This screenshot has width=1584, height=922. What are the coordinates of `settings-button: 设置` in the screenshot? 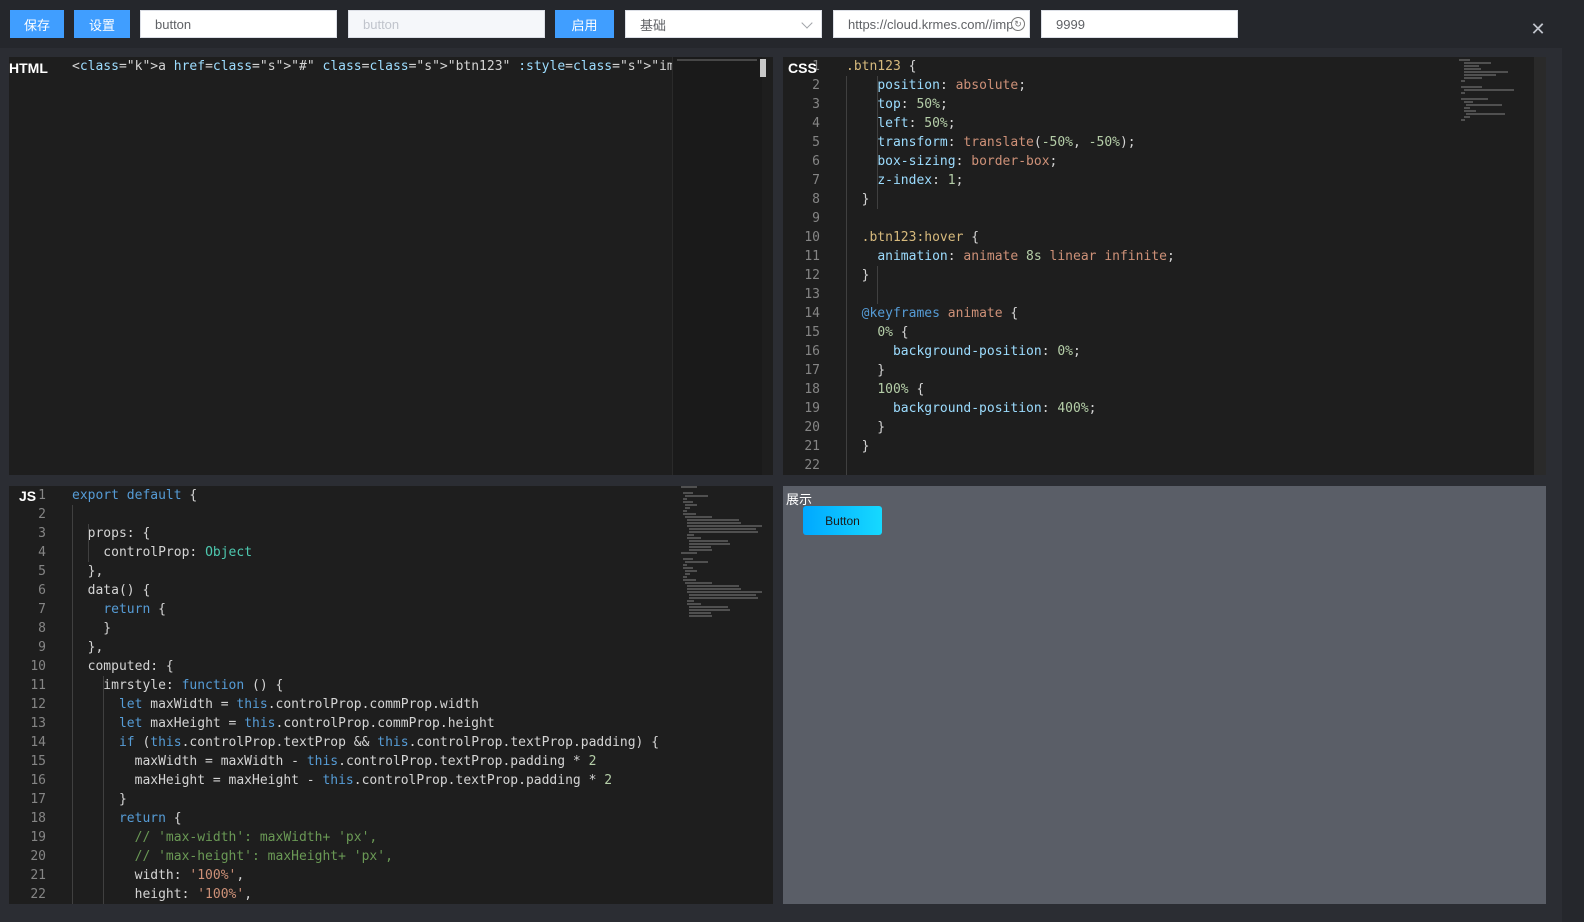 It's located at (102, 24).